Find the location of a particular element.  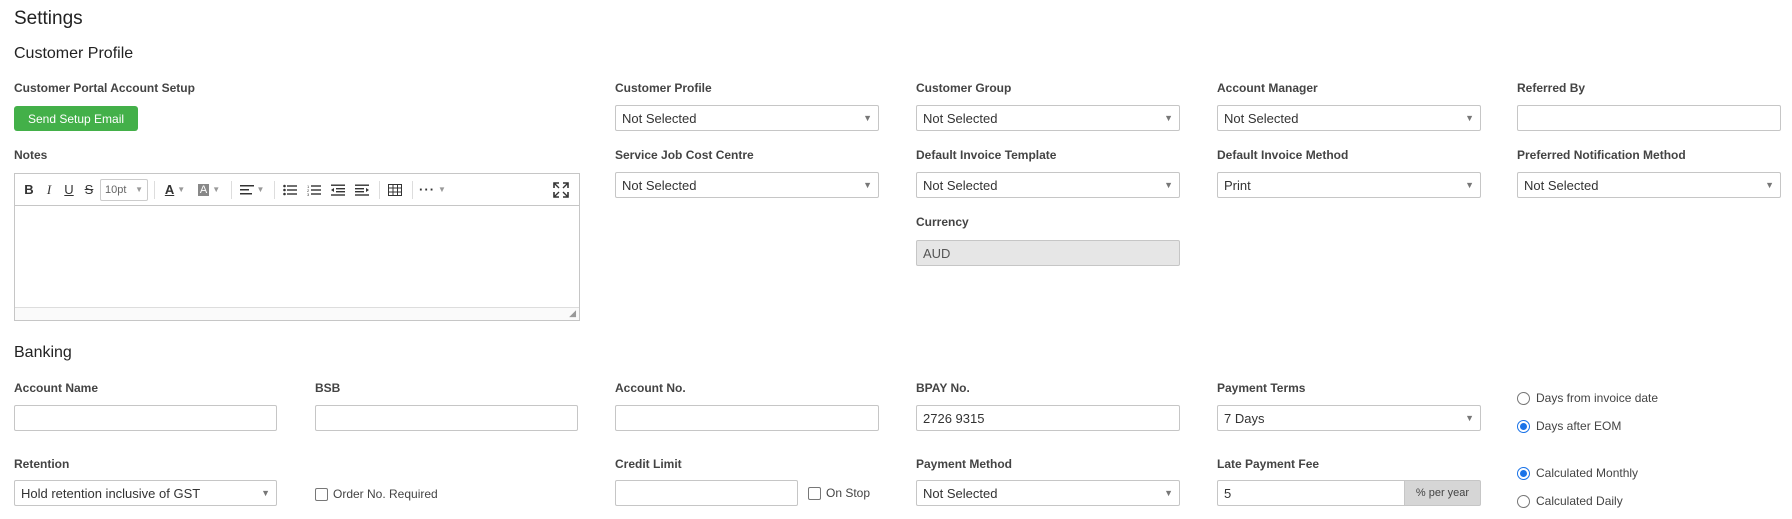

currency-input: AUD is located at coordinates (1048, 253).